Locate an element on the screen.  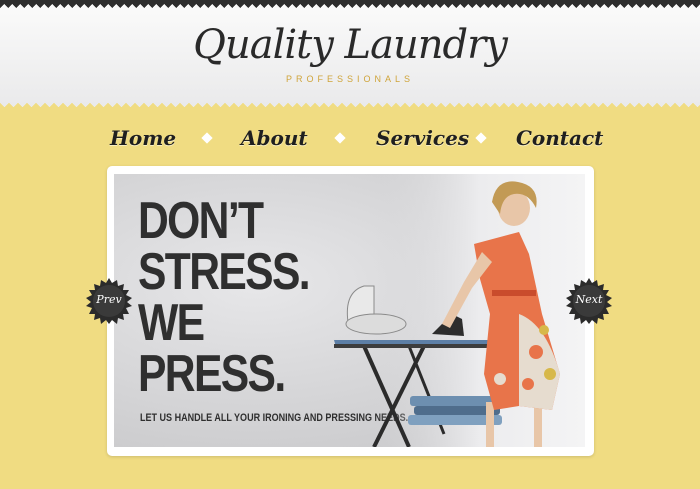
site-logo-subtitle: PROFESSIONALS is located at coordinates (350, 79).